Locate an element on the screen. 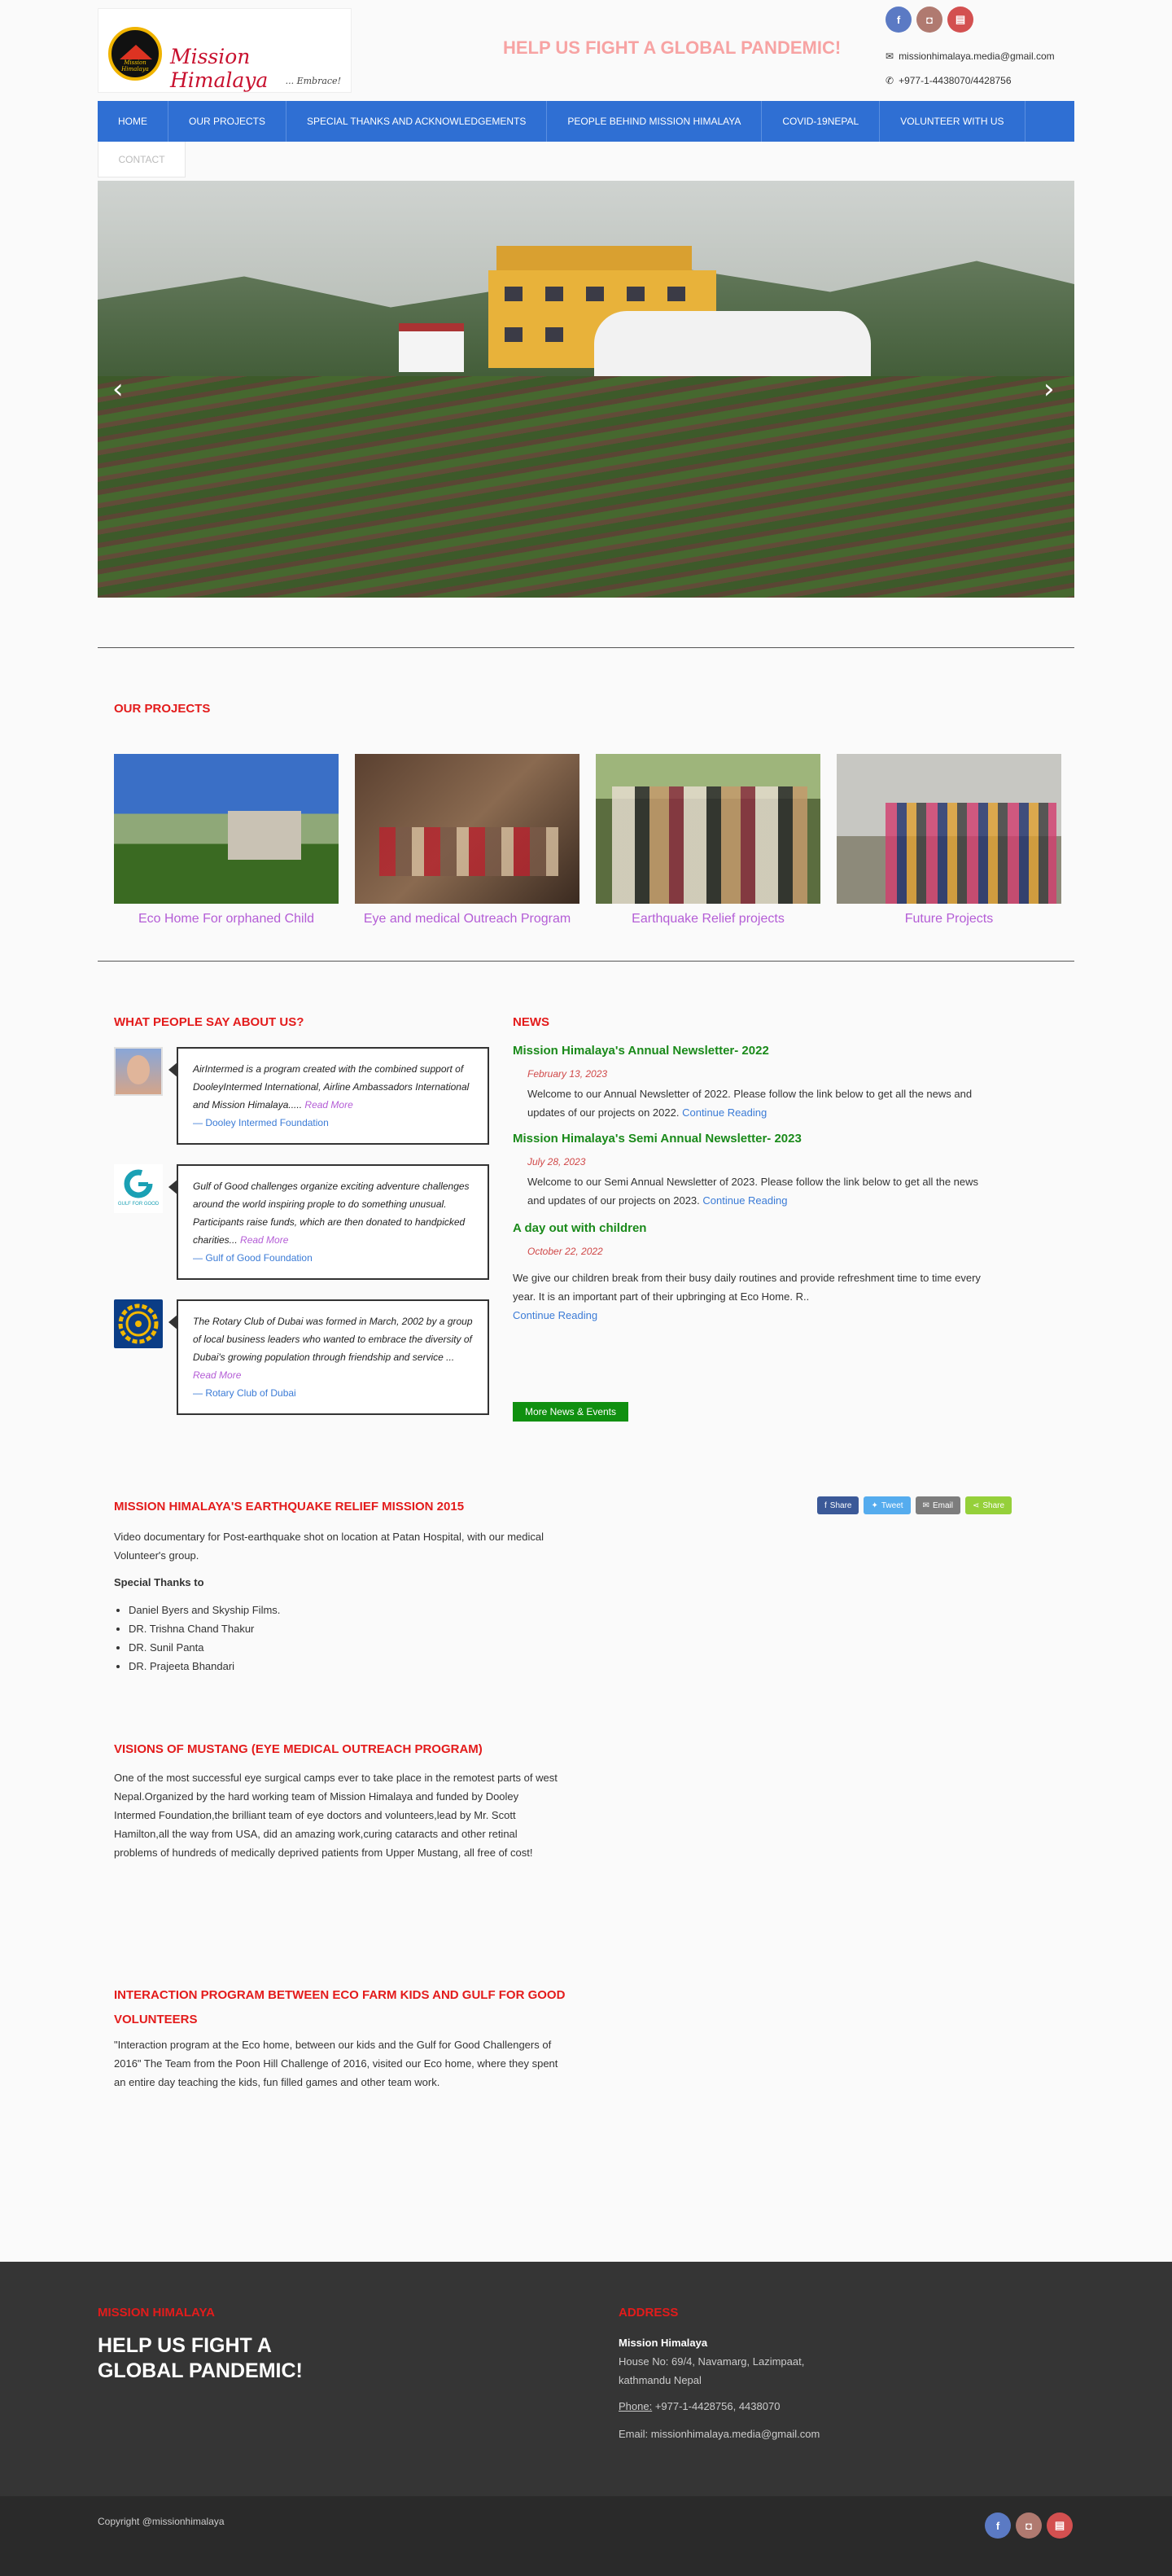 The height and width of the screenshot is (2576, 1172). nav-covid19: COVID-19NEPAL is located at coordinates (821, 121).